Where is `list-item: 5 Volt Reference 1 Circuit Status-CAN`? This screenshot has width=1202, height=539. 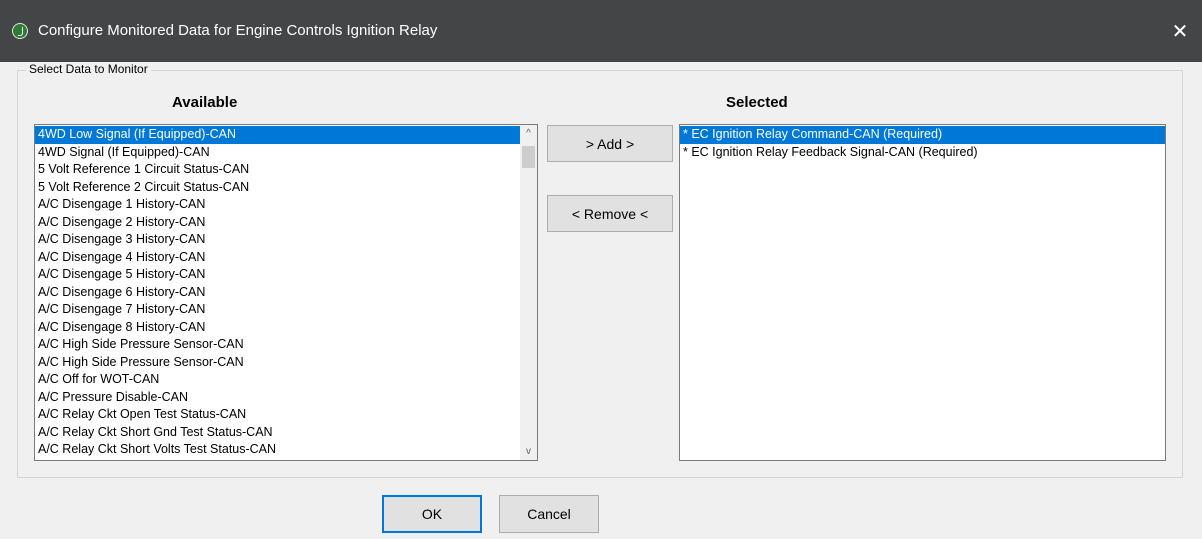
list-item: 5 Volt Reference 1 Circuit Status-CAN is located at coordinates (277, 170).